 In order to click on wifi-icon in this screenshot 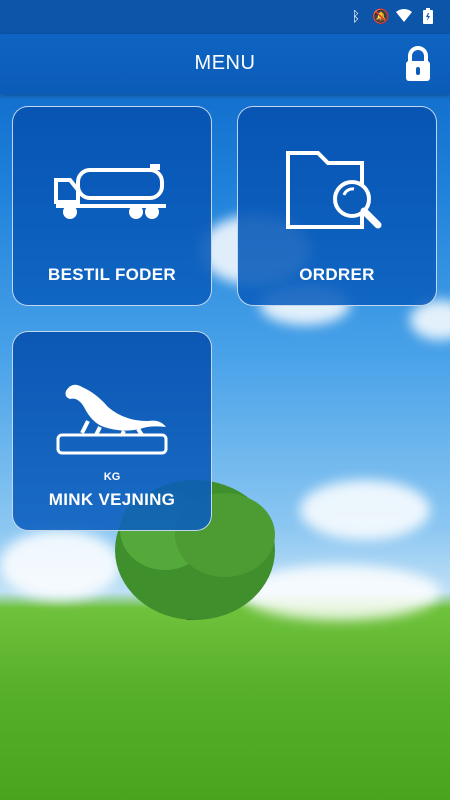, I will do `click(404, 16)`.